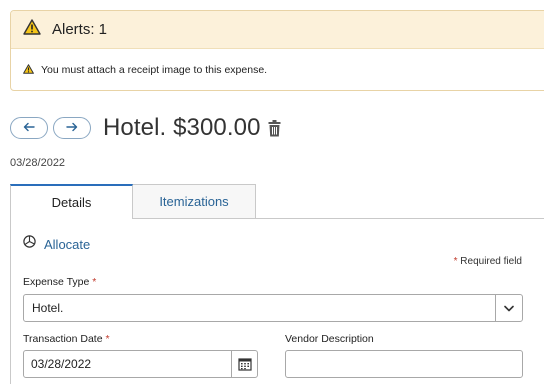  I want to click on vendor-description-label: Vendor Description, so click(329, 339).